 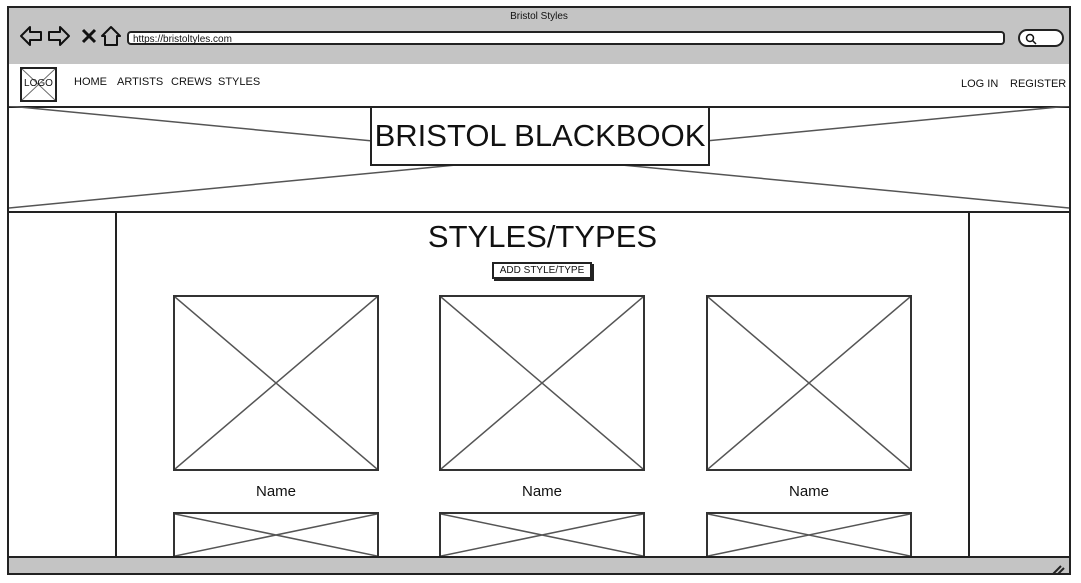 What do you see at coordinates (239, 82) in the screenshot?
I see `nav-styles: STYLES` at bounding box center [239, 82].